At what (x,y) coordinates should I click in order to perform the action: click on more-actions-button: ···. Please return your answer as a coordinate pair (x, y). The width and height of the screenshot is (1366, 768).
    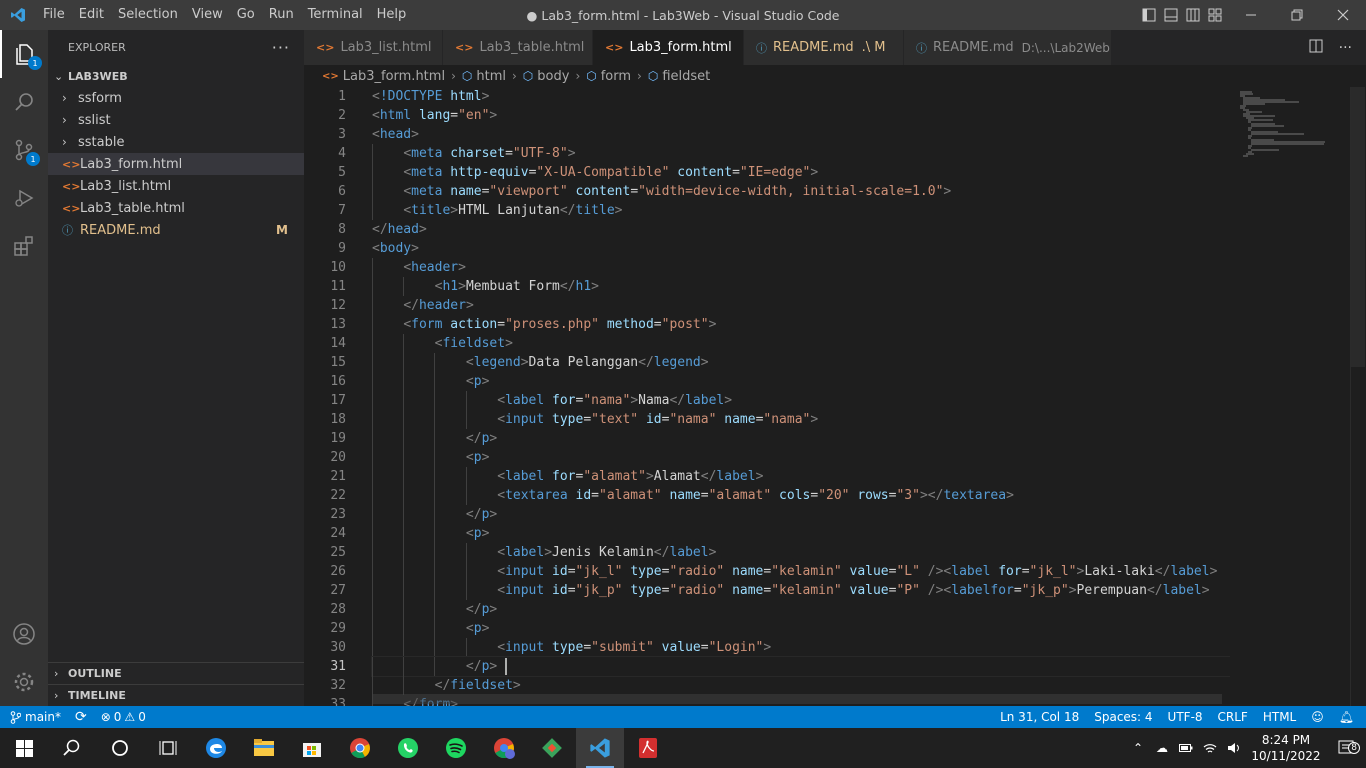
    Looking at the image, I should click on (281, 47).